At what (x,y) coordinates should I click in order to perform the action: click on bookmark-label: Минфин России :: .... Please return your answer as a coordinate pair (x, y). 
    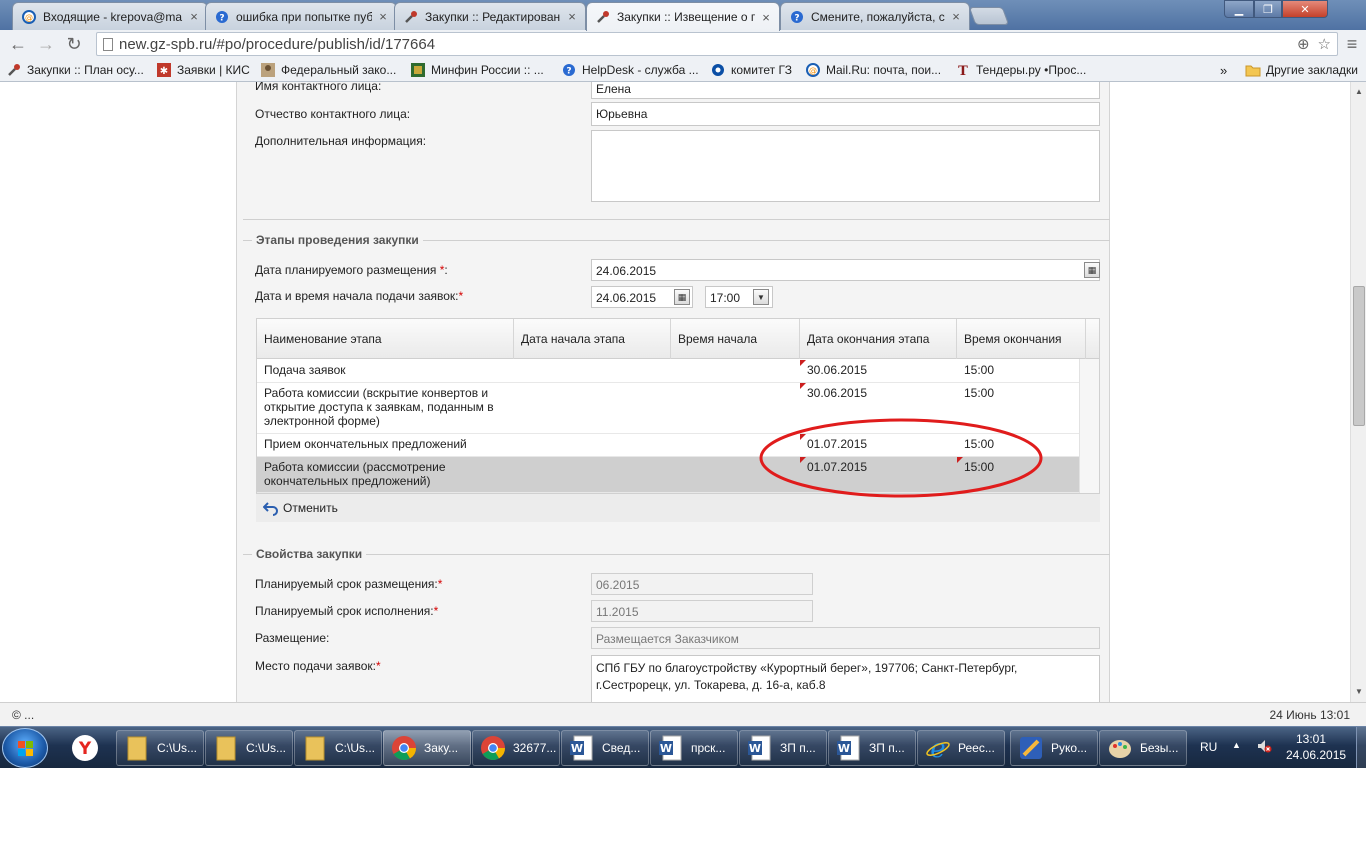
    Looking at the image, I should click on (487, 70).